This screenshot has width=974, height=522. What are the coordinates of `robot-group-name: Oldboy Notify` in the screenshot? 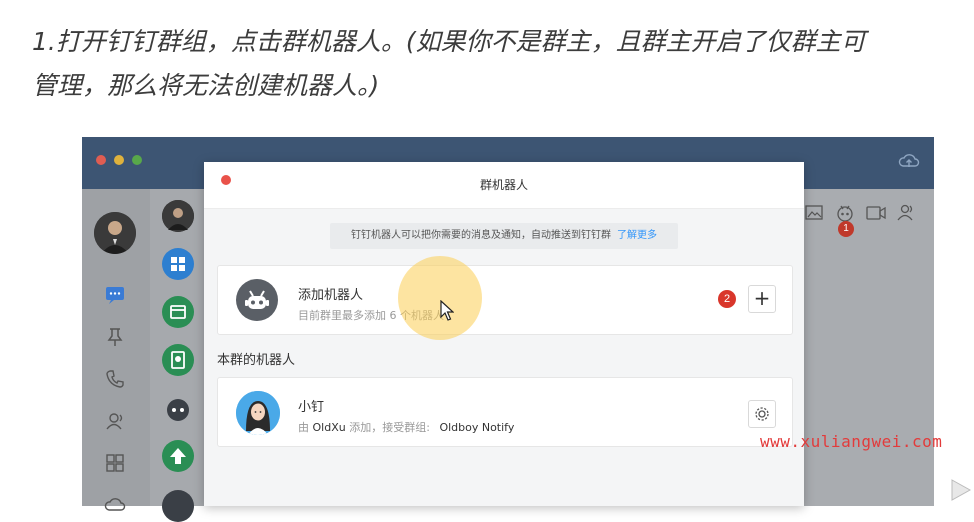 It's located at (477, 427).